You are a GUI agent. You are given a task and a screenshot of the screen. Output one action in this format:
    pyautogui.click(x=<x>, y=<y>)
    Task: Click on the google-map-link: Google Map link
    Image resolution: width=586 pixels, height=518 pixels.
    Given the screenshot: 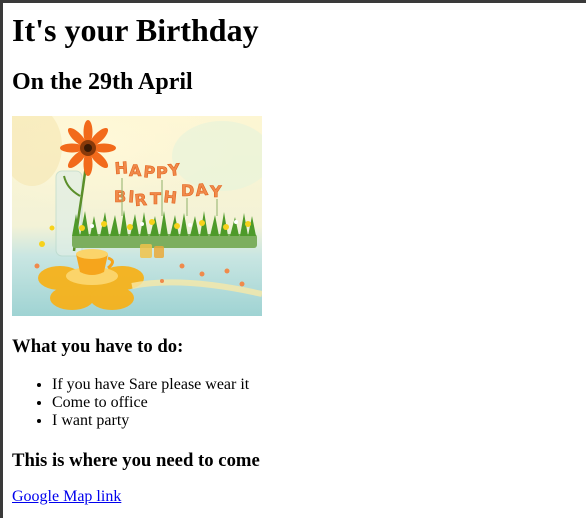 What is the action you would take?
    pyautogui.click(x=66, y=497)
    